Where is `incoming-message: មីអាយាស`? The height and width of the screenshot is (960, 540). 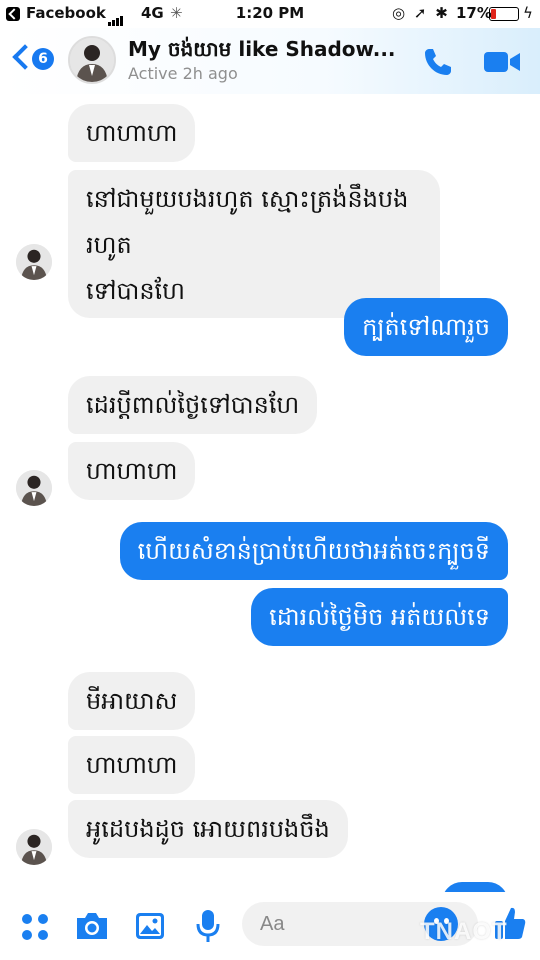
incoming-message: មីអាយាស is located at coordinates (132, 701).